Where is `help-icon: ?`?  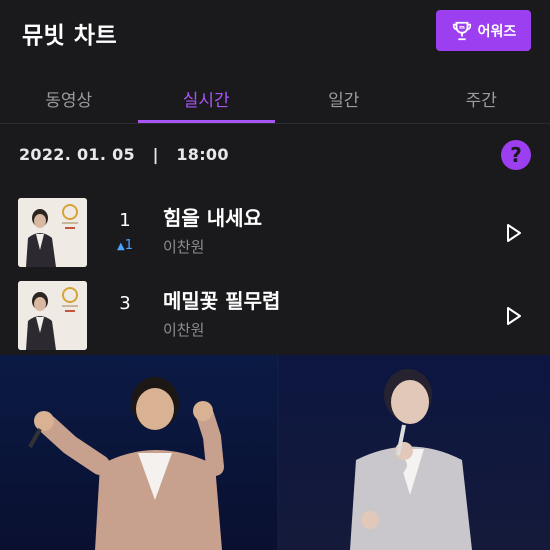
help-icon: ? is located at coordinates (516, 155).